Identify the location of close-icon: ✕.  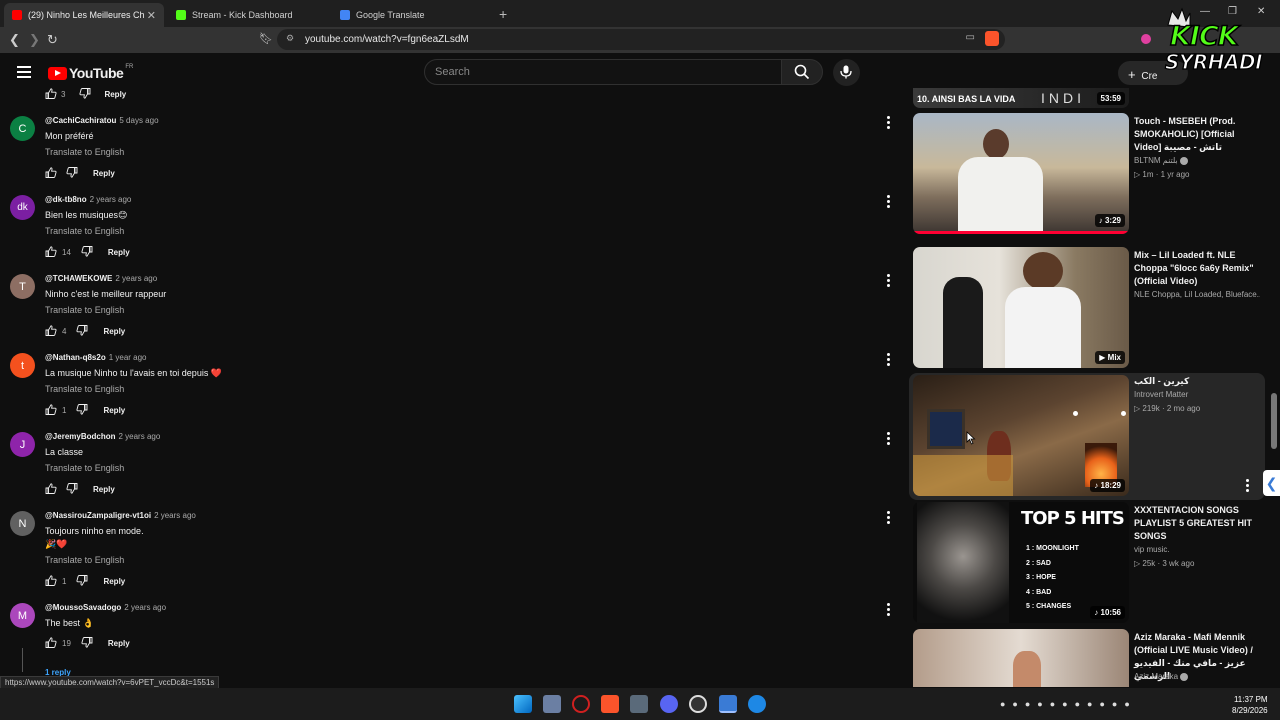
(151, 15).